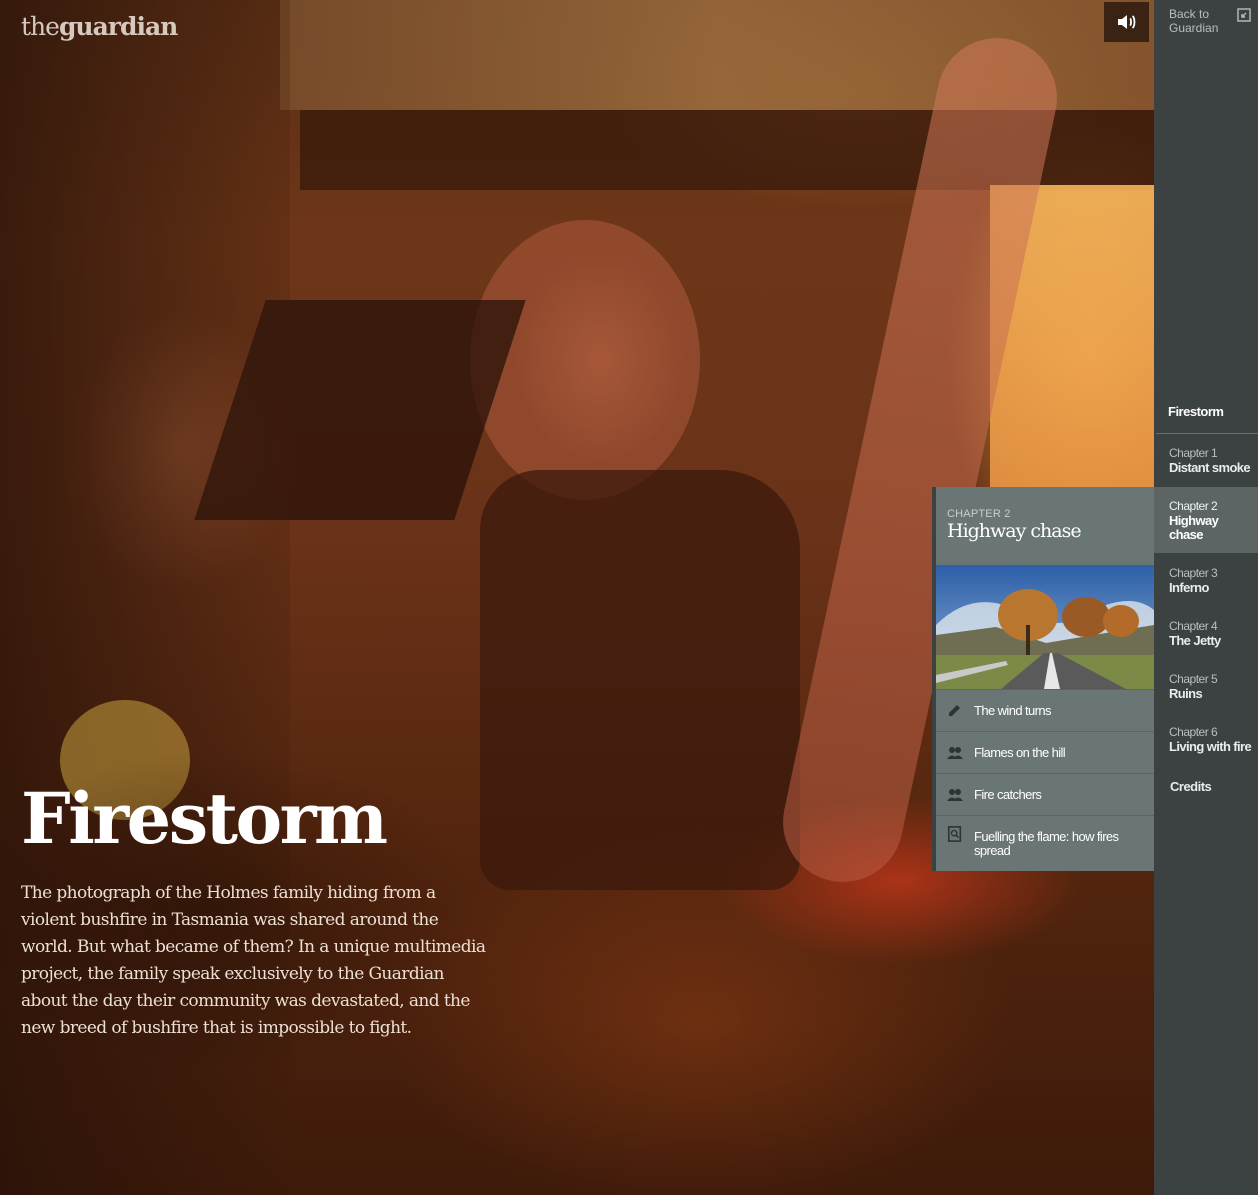  What do you see at coordinates (954, 710) in the screenshot?
I see `pencil-icon` at bounding box center [954, 710].